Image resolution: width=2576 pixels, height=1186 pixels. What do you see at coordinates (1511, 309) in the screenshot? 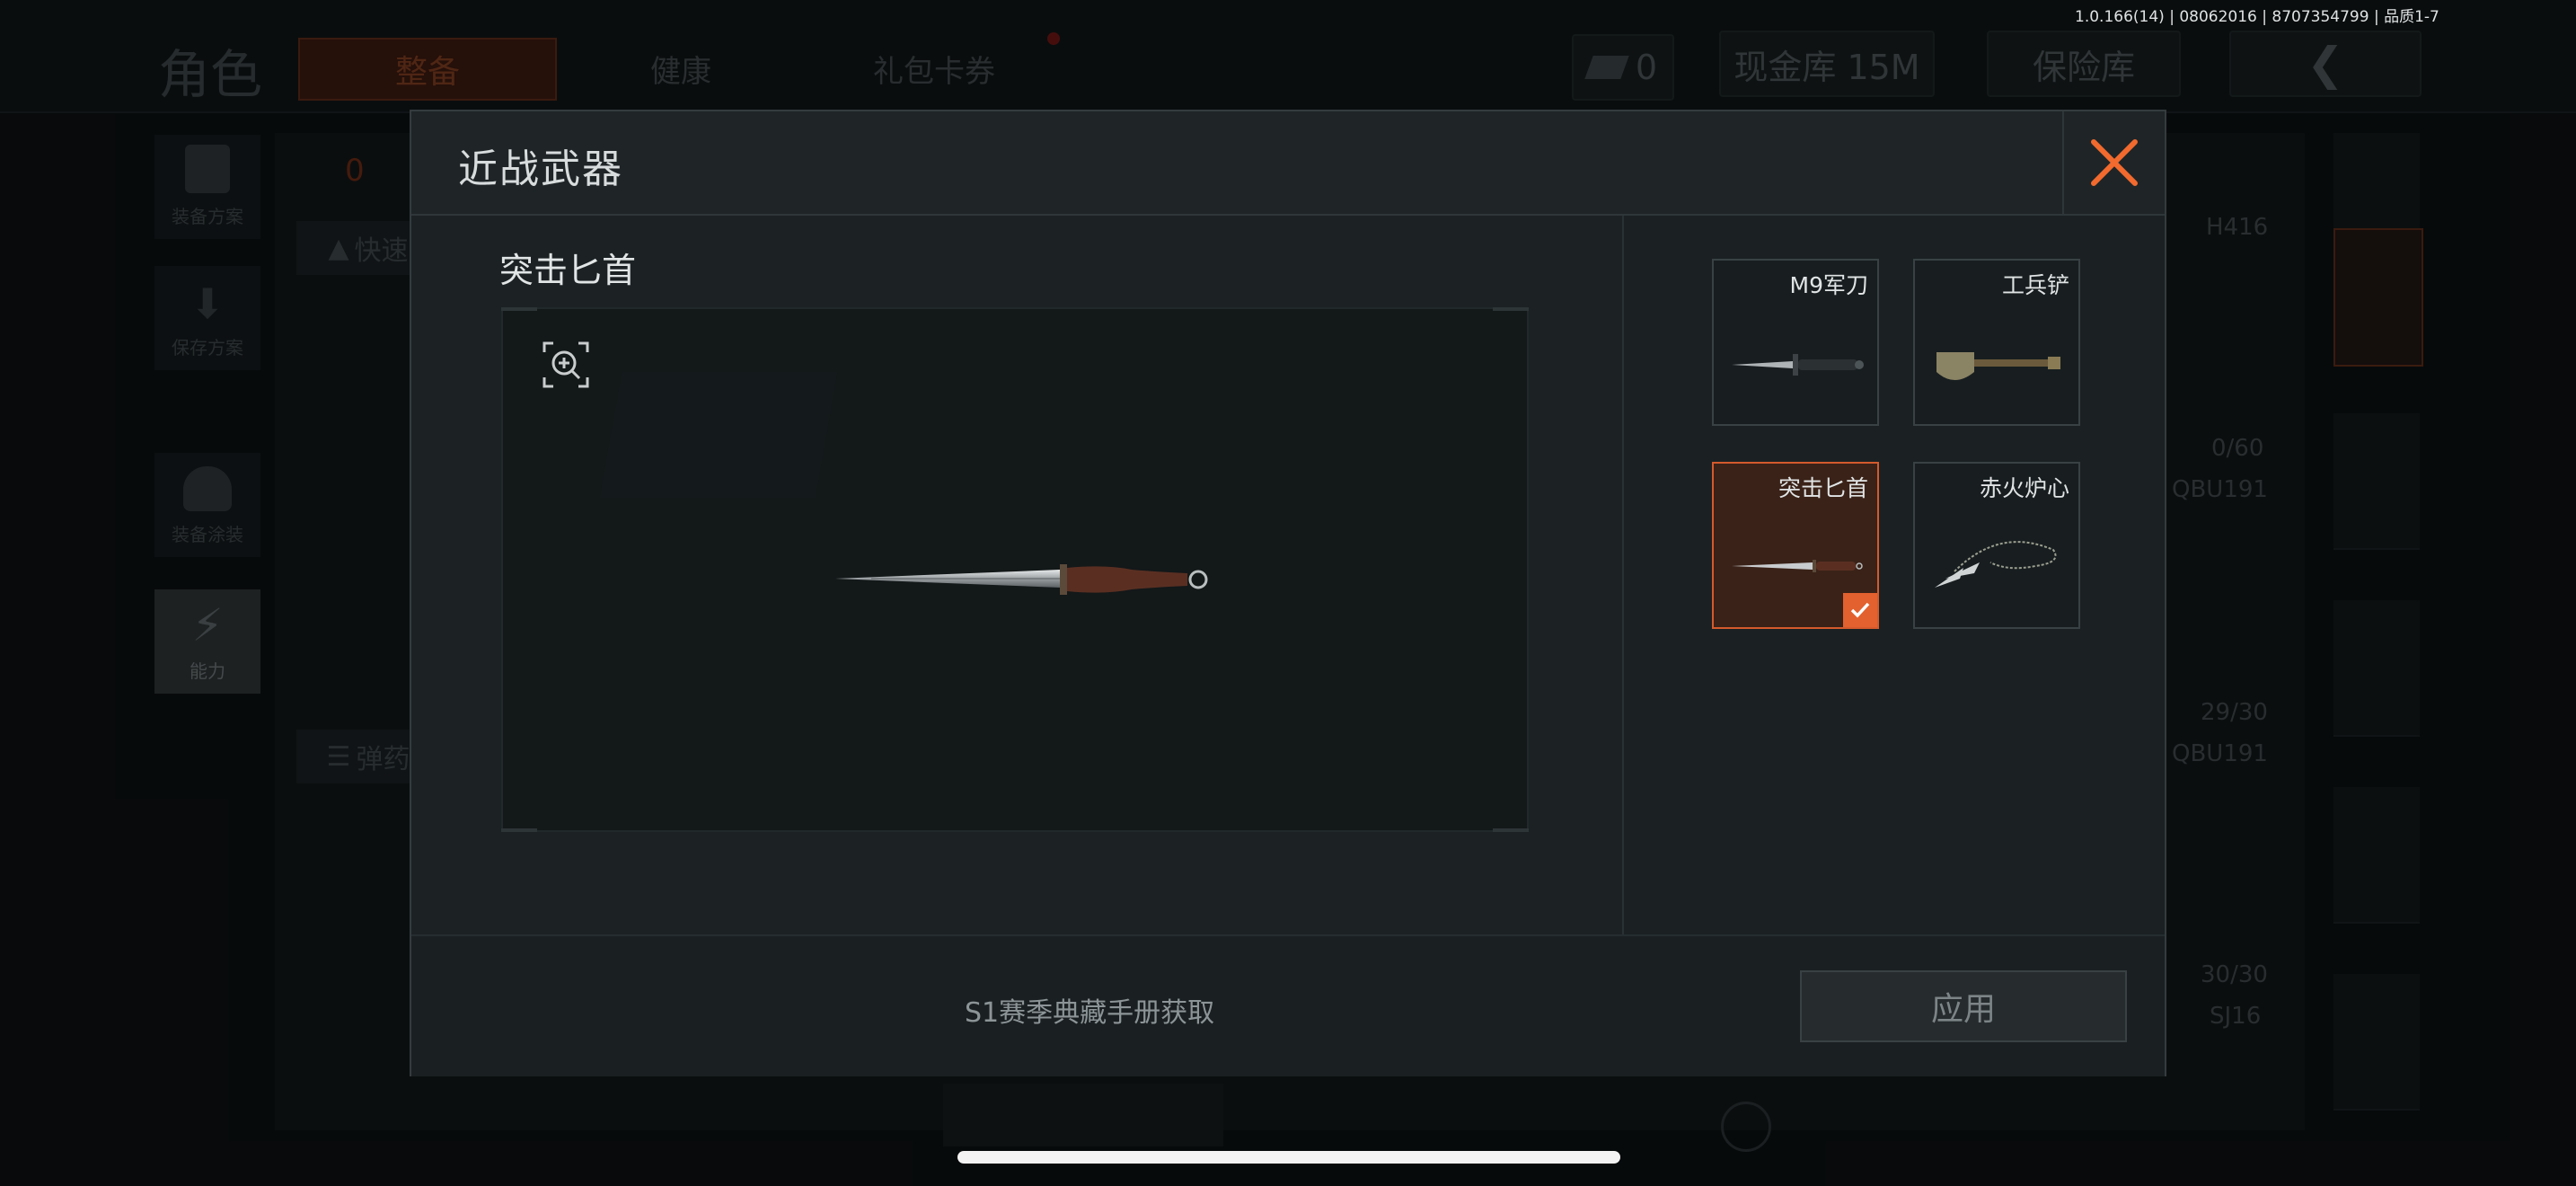
I see `preview-corner-tr` at bounding box center [1511, 309].